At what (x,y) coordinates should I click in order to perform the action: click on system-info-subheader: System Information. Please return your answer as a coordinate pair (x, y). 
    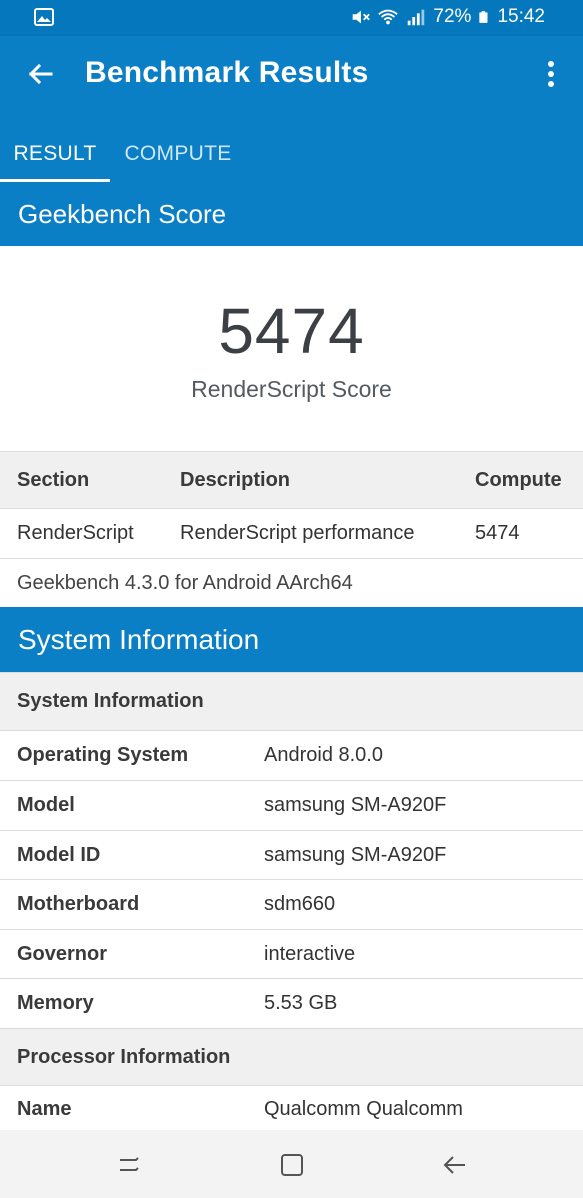
    Looking at the image, I should click on (291, 701).